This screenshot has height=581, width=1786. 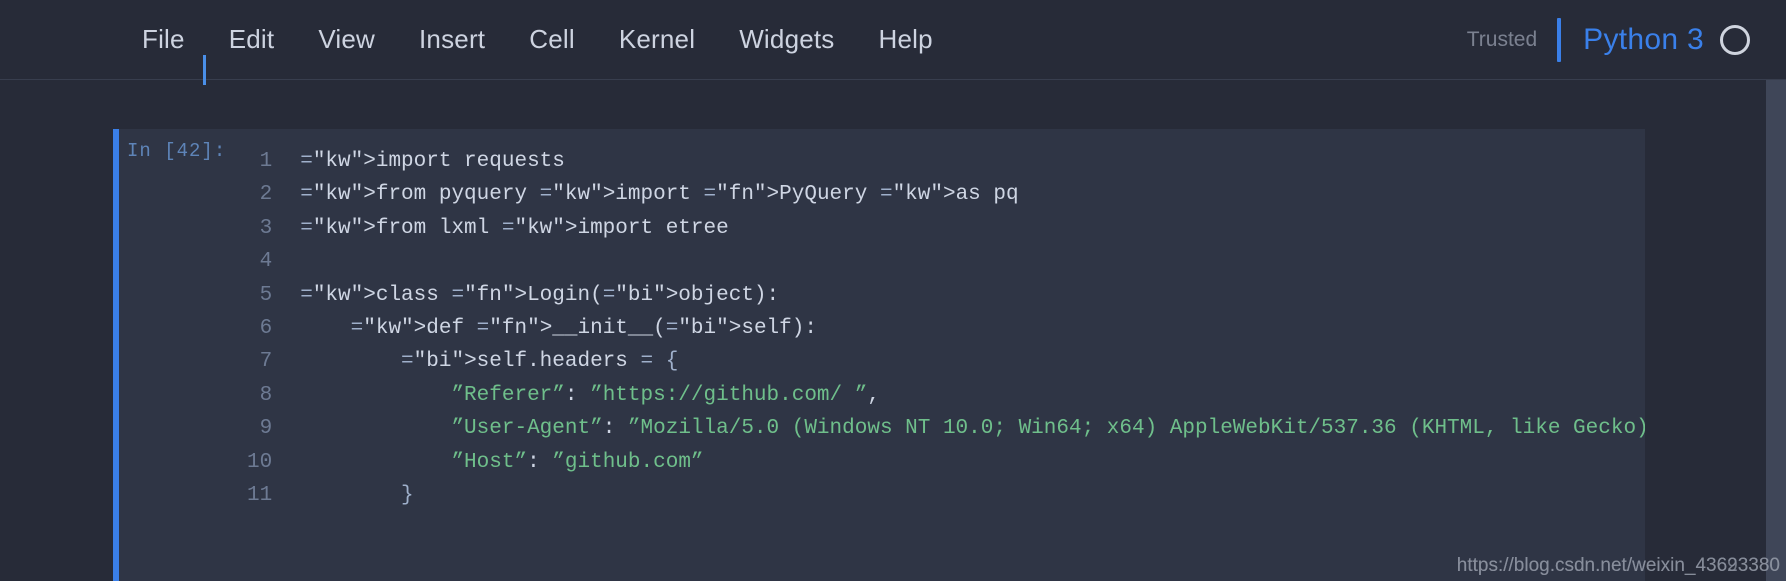 What do you see at coordinates (260, 495) in the screenshot?
I see `line-number: 11` at bounding box center [260, 495].